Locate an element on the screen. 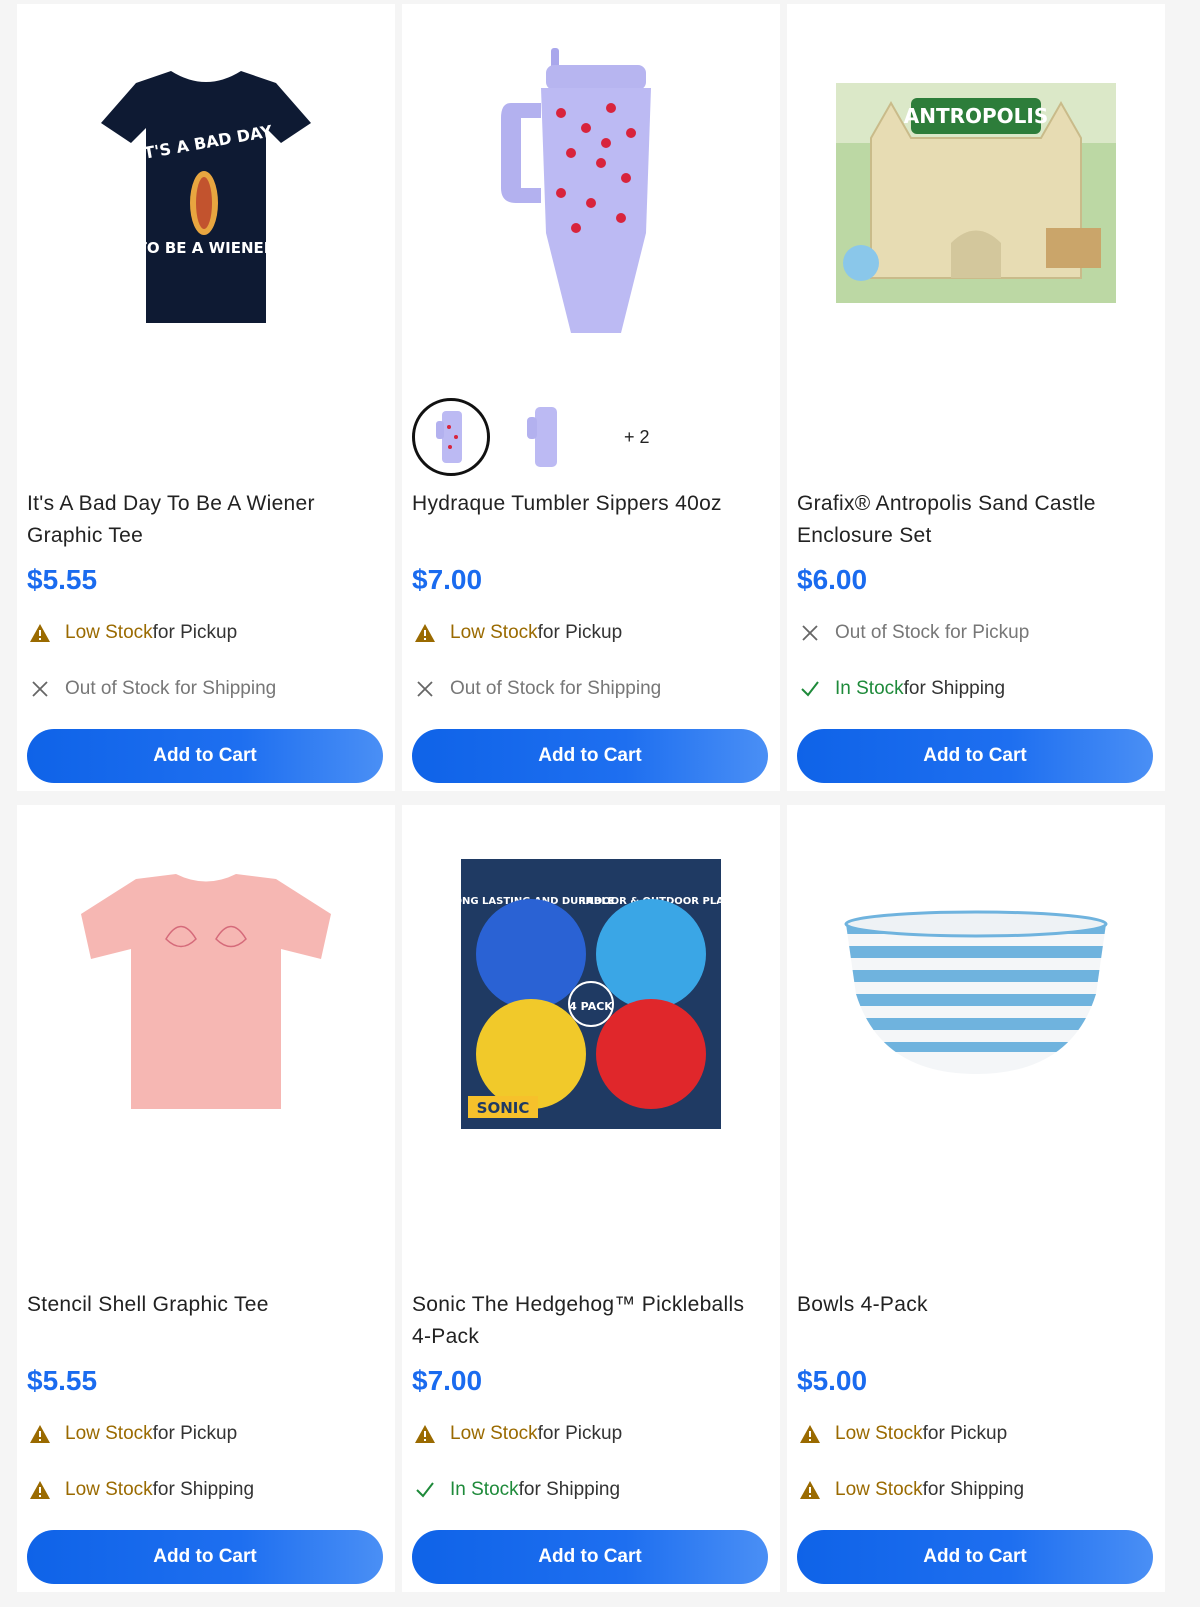  pickup-availability: Out of Stock for Pickup is located at coordinates (913, 633).